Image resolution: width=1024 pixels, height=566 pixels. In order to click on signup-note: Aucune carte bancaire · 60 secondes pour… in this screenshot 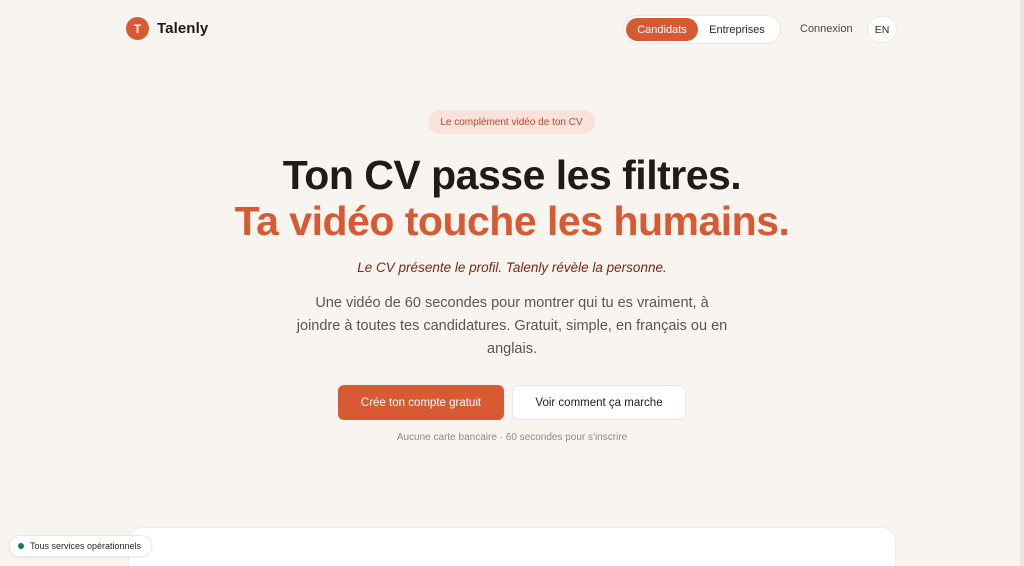, I will do `click(512, 437)`.